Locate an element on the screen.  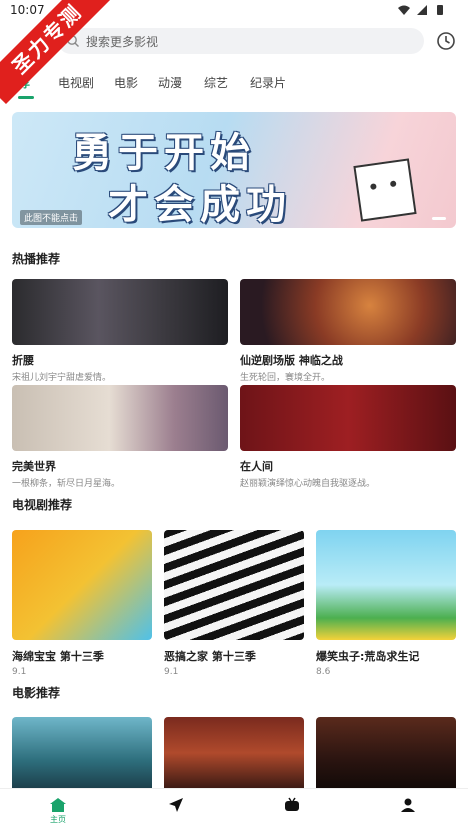
hot-card: 在人间 赵丽颖演绎惊心动魄自我驱逐战。 is located at coordinates (348, 437).